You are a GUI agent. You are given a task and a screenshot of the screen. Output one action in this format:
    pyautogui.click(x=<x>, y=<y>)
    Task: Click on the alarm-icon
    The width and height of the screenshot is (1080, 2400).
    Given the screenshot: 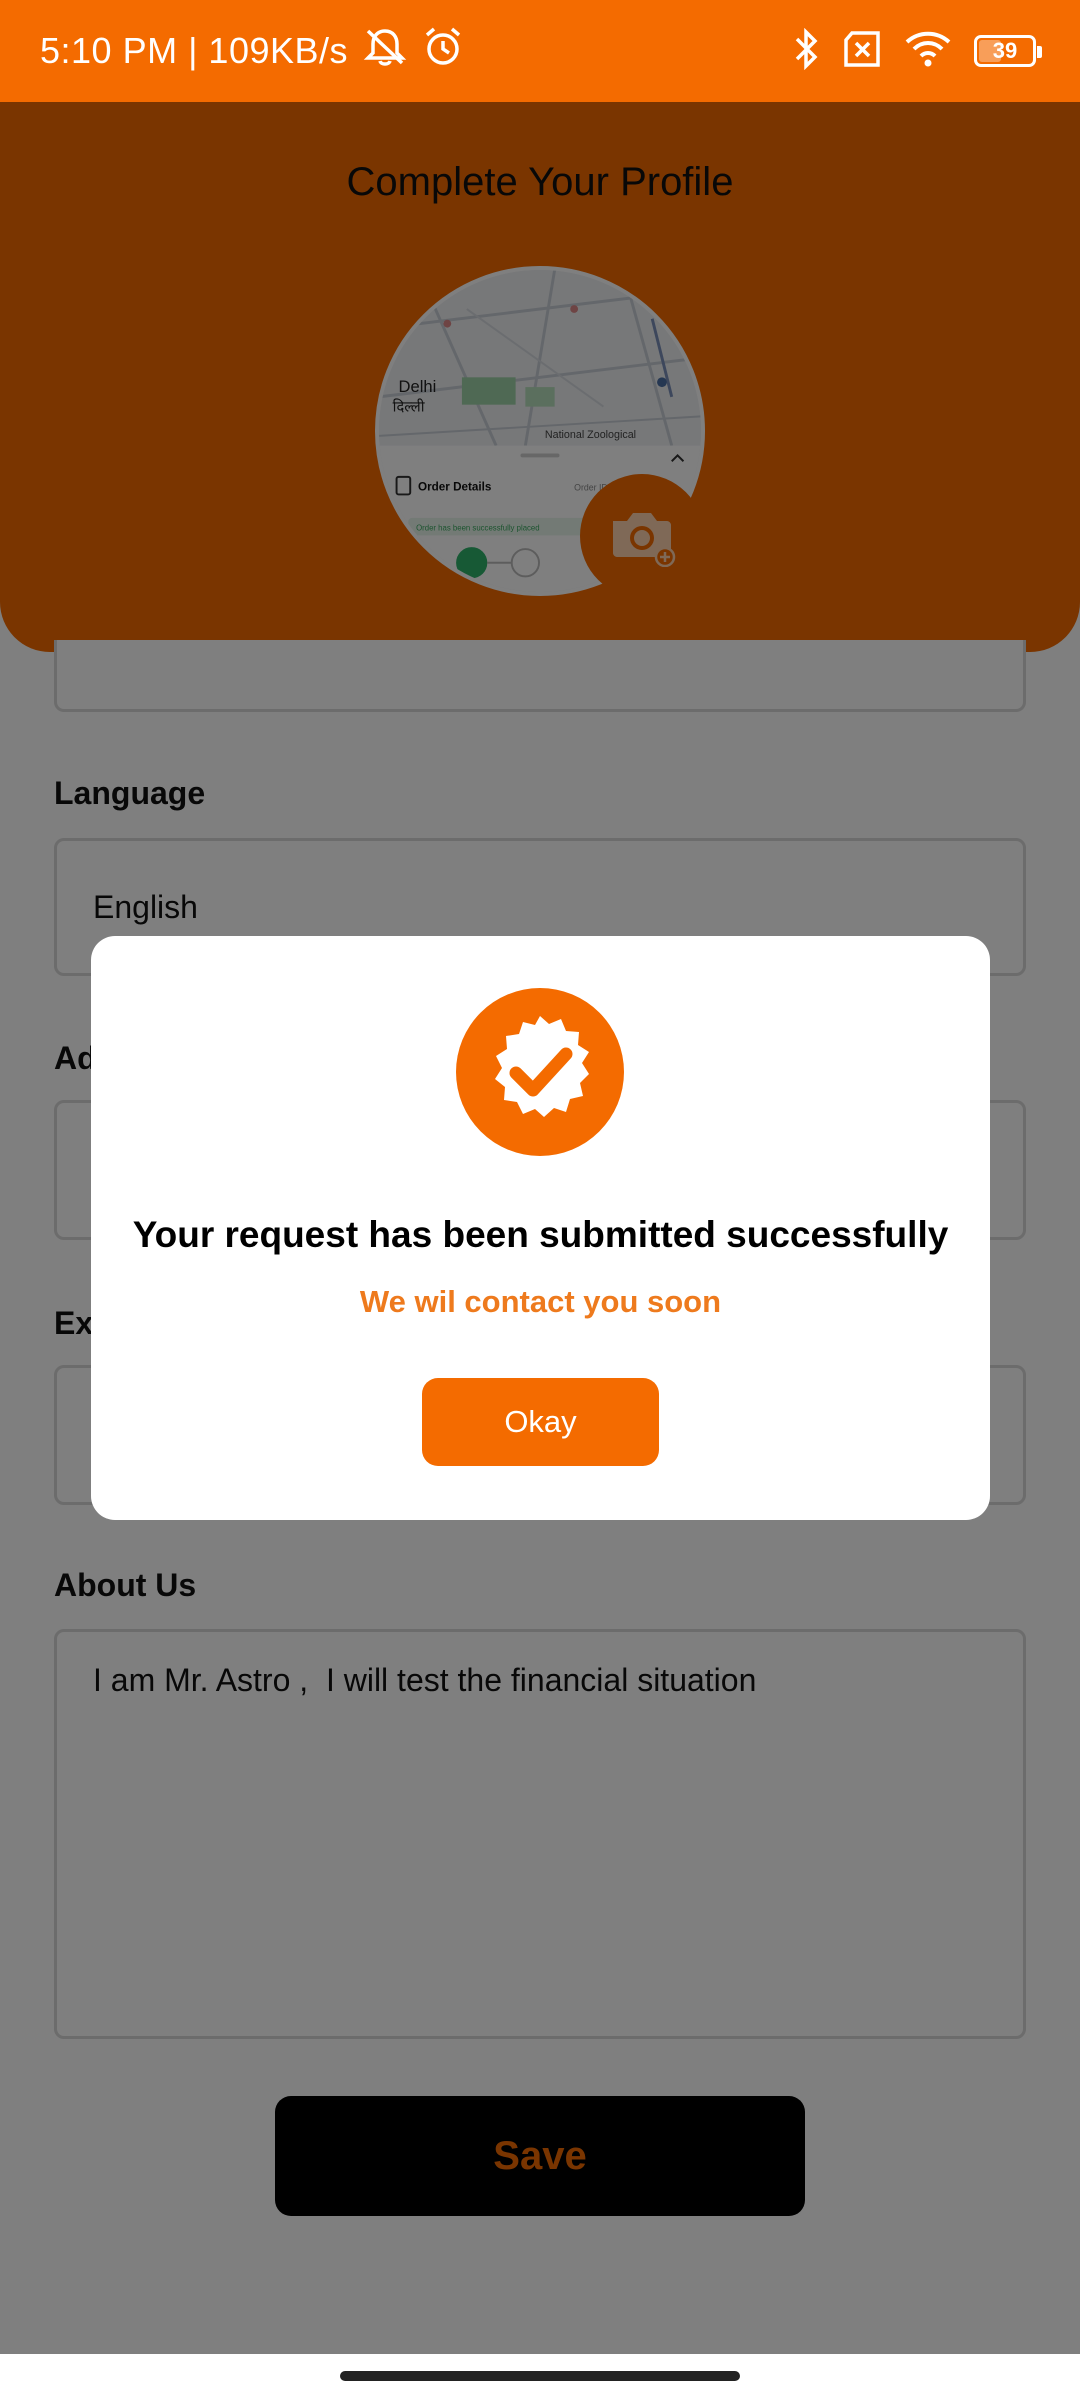 What is the action you would take?
    pyautogui.click(x=443, y=51)
    